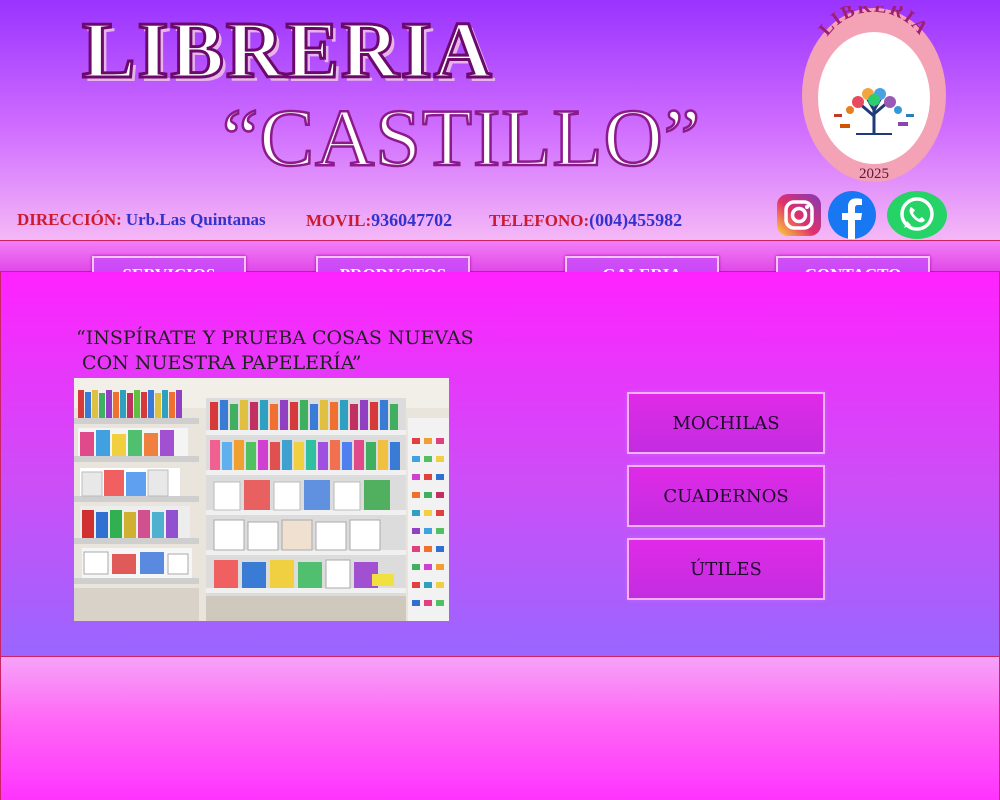 This screenshot has height=800, width=1000. Describe the element at coordinates (636, 220) in the screenshot. I see `phone-value: (004)455982` at that location.